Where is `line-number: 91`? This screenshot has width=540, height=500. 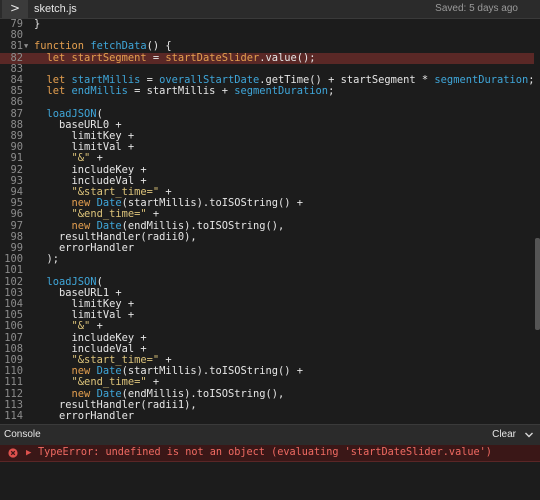
line-number: 91 is located at coordinates (16, 158).